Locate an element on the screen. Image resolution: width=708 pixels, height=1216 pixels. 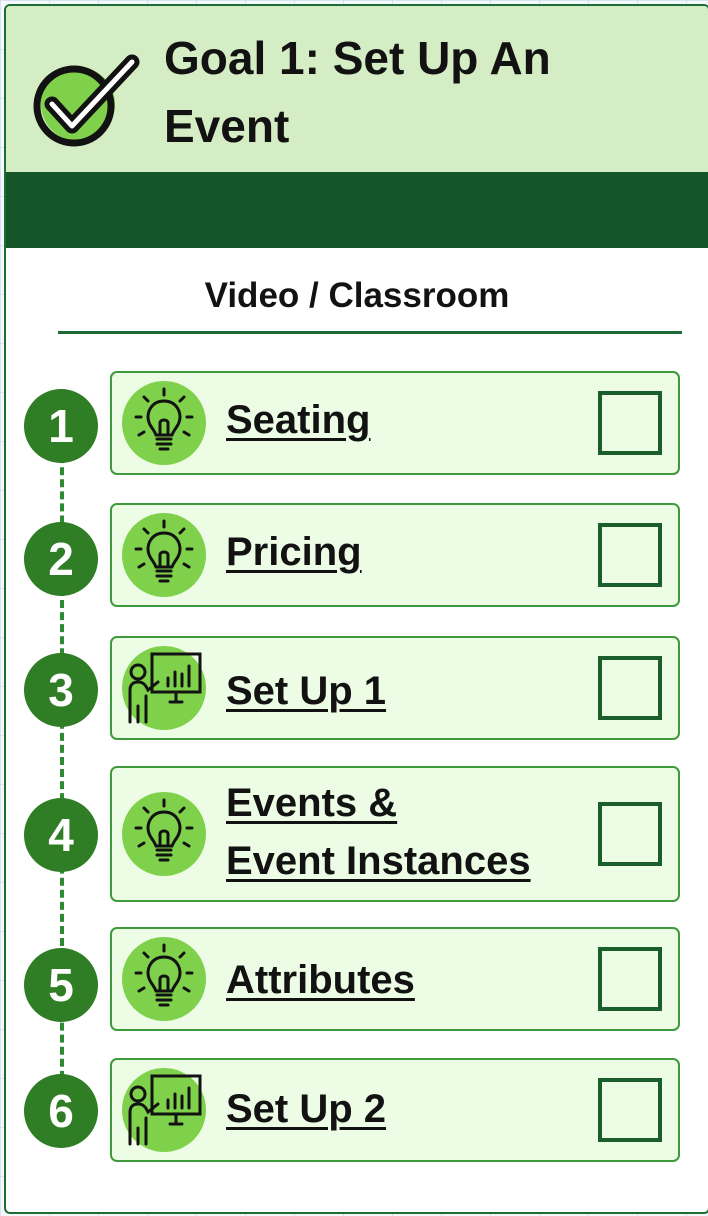
step-number-3: 3 is located at coordinates (61, 690).